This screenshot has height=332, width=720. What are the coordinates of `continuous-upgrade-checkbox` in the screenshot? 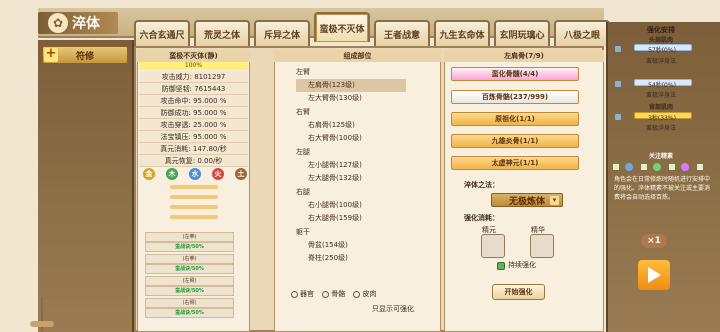 It's located at (501, 266).